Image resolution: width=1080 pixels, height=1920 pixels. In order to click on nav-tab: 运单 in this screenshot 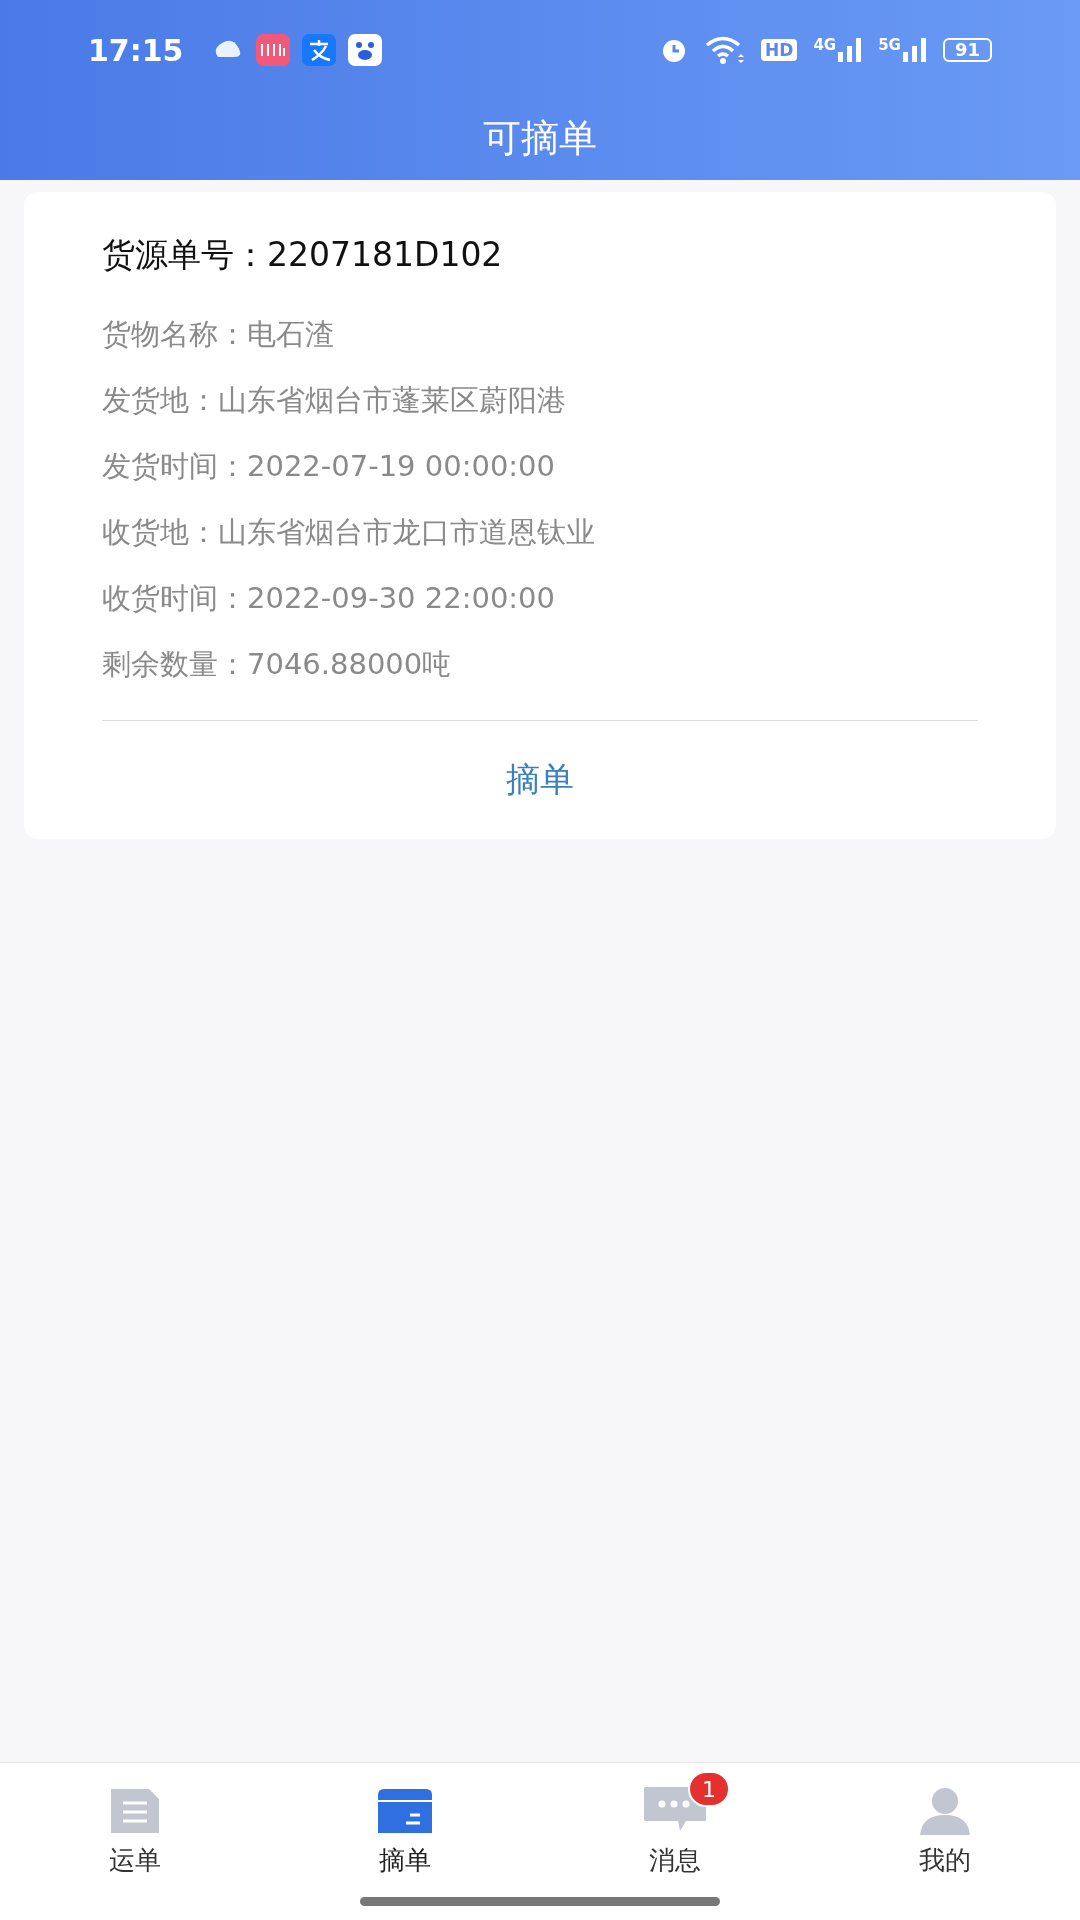, I will do `click(135, 1822)`.